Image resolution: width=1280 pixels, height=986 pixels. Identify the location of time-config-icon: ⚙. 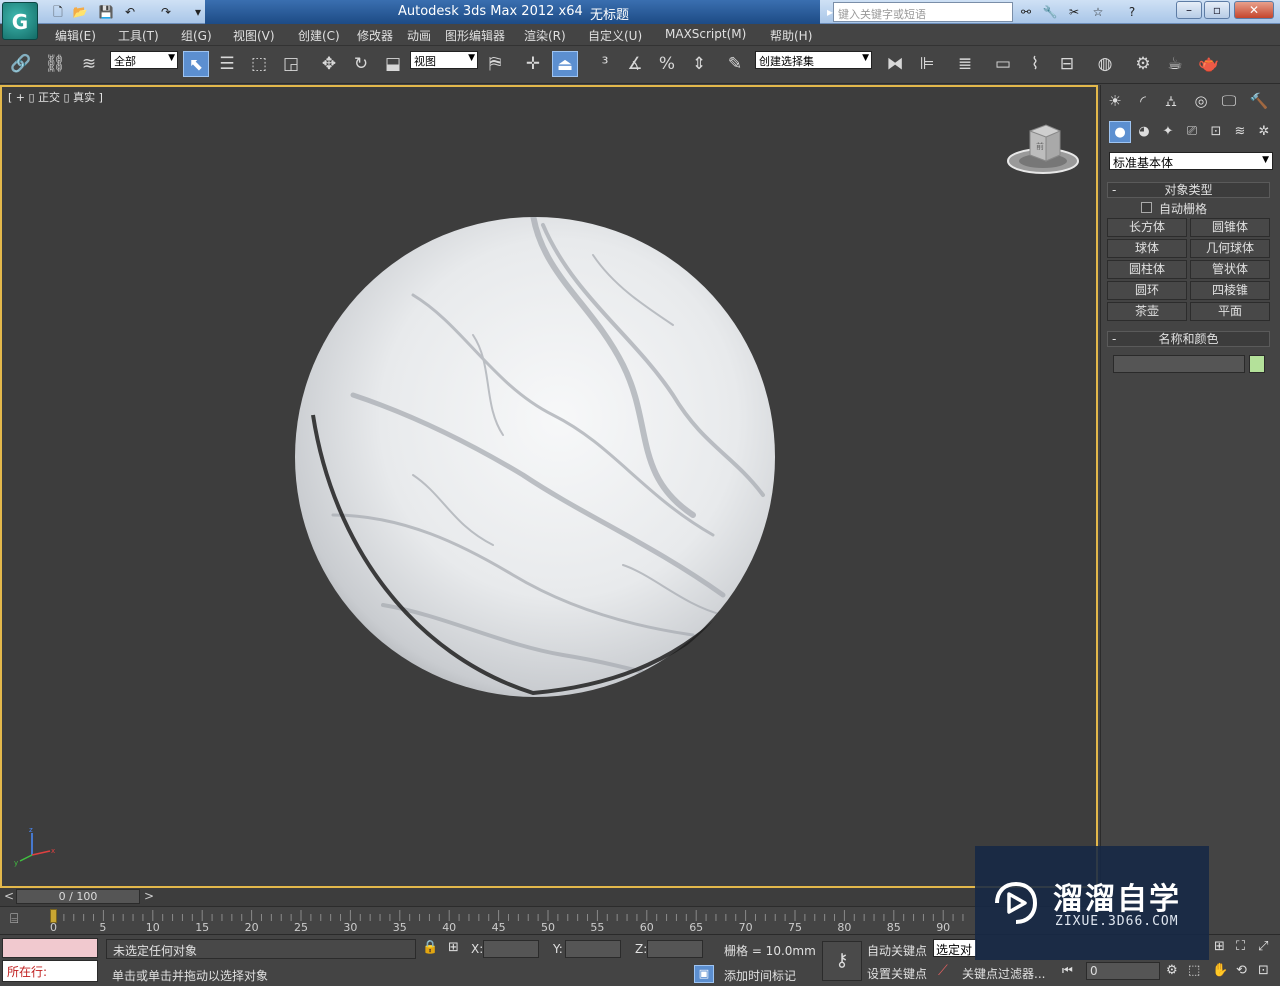
(1172, 970).